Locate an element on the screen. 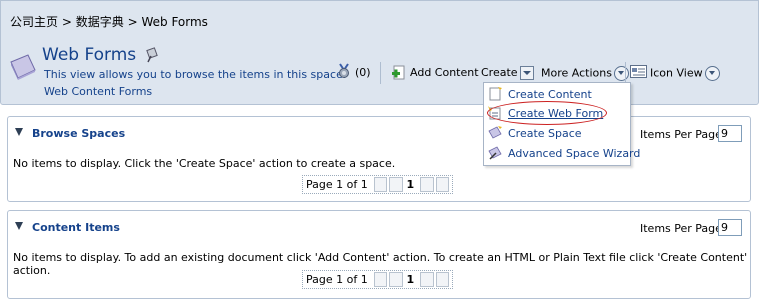 The width and height of the screenshot is (759, 307). browse-spaces-title: Browse Spaces is located at coordinates (79, 133).